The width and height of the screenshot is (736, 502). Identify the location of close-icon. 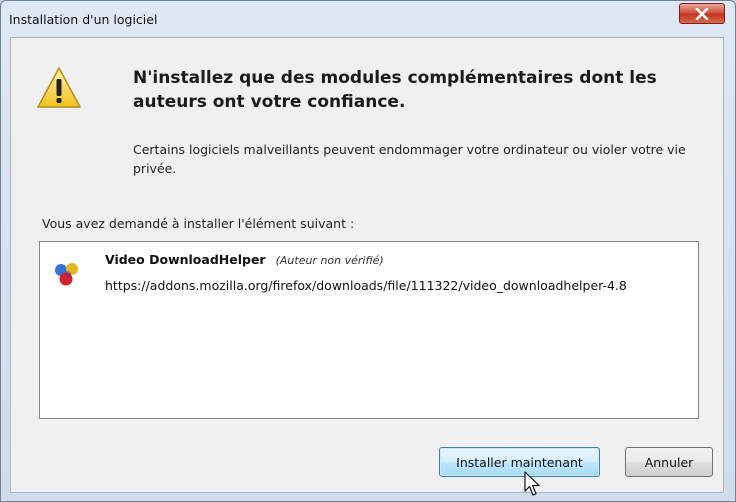
(702, 13).